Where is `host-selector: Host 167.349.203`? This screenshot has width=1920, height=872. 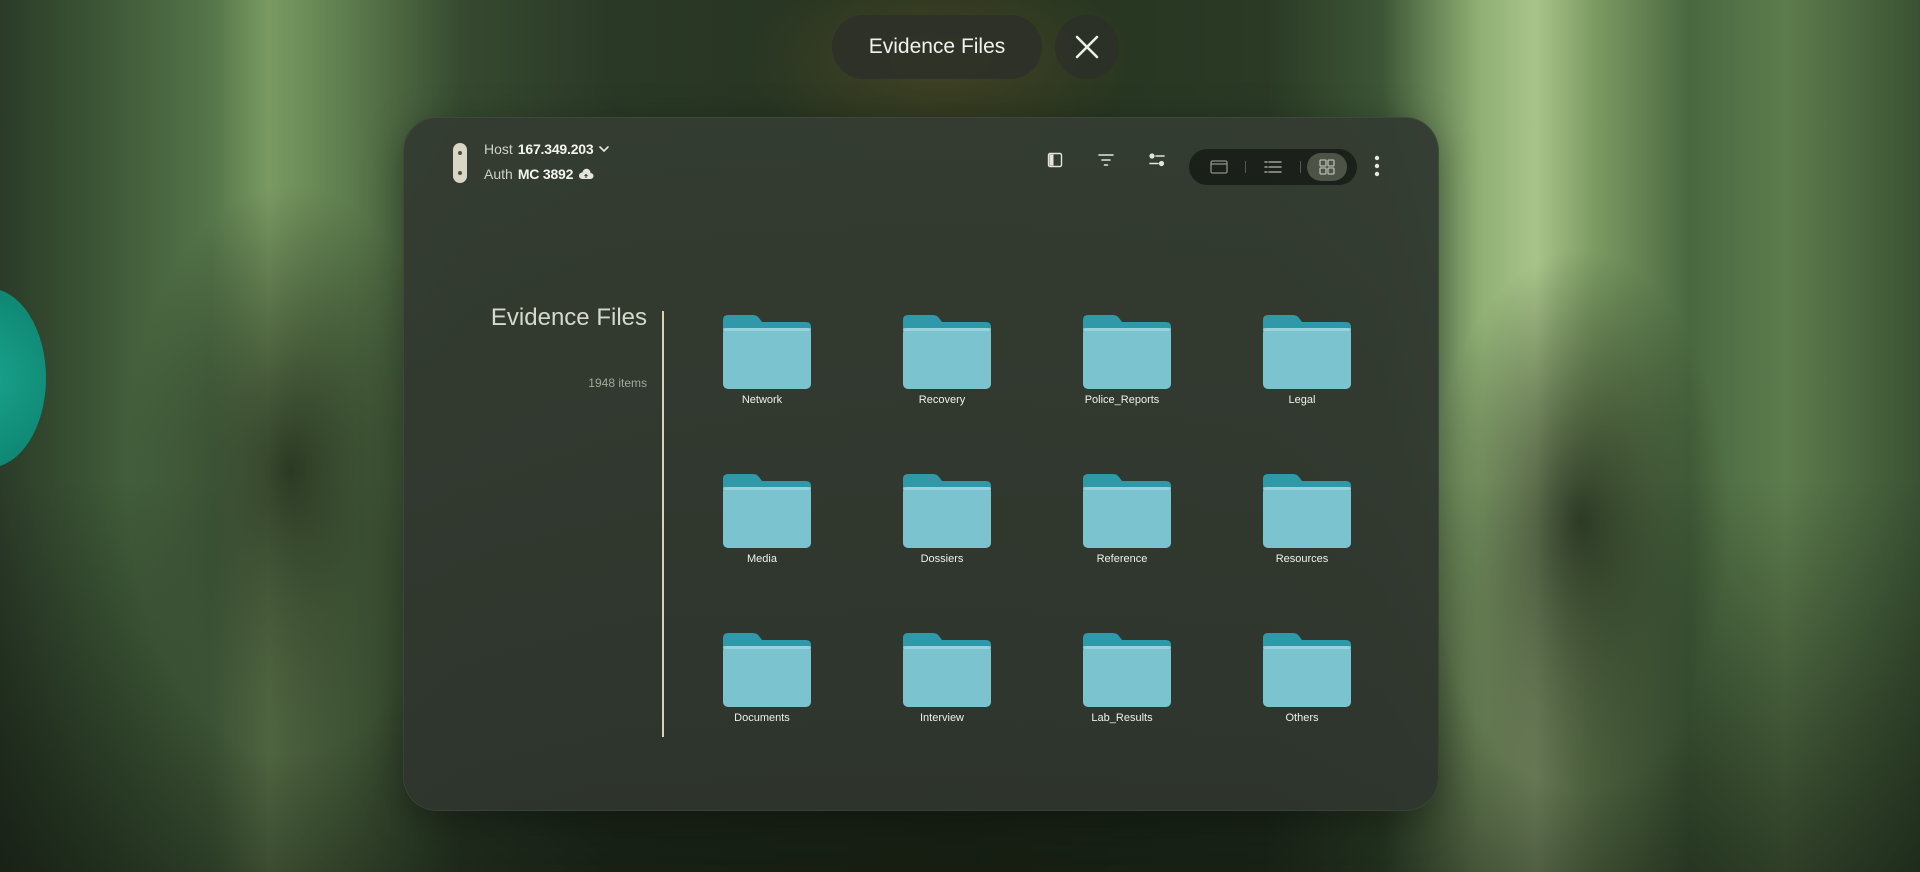 host-selector: Host 167.349.203 is located at coordinates (547, 149).